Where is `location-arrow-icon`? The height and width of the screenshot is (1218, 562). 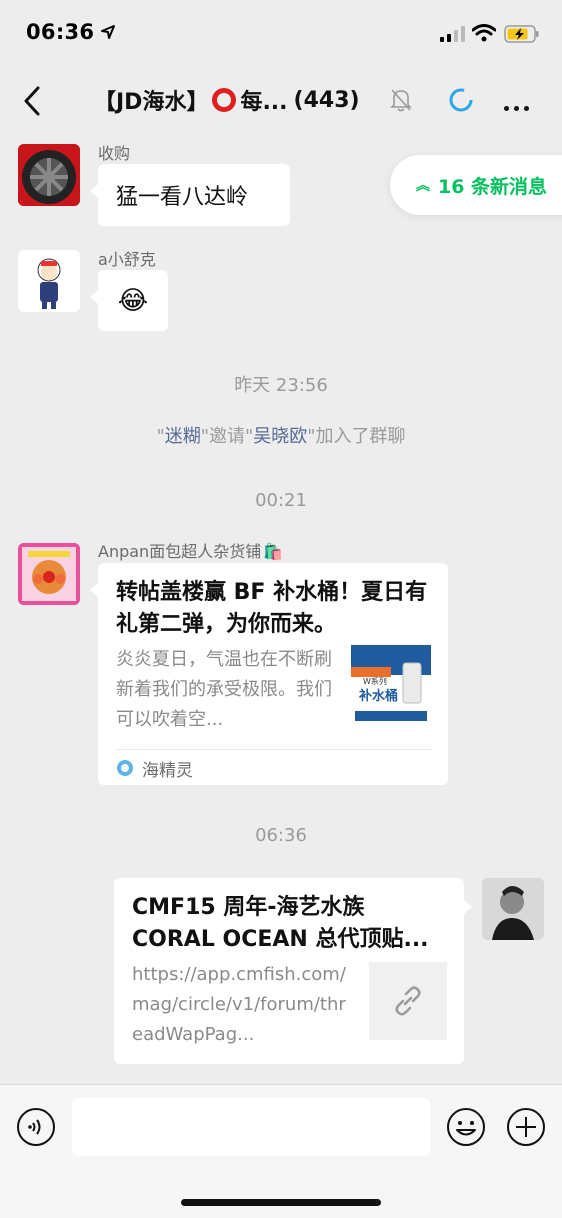
location-arrow-icon is located at coordinates (108, 32).